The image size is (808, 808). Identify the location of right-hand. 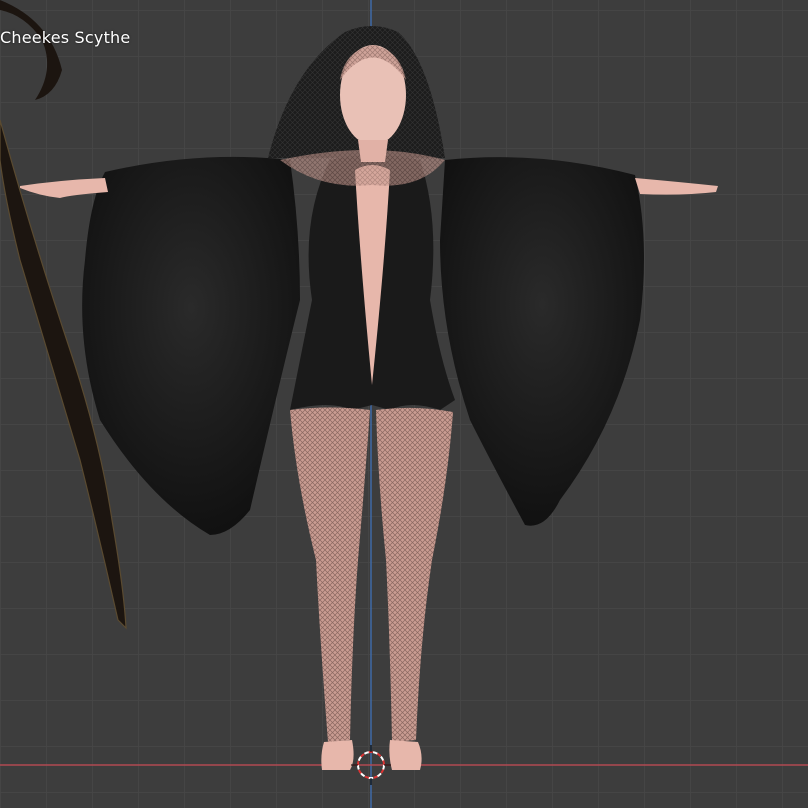
(676, 186).